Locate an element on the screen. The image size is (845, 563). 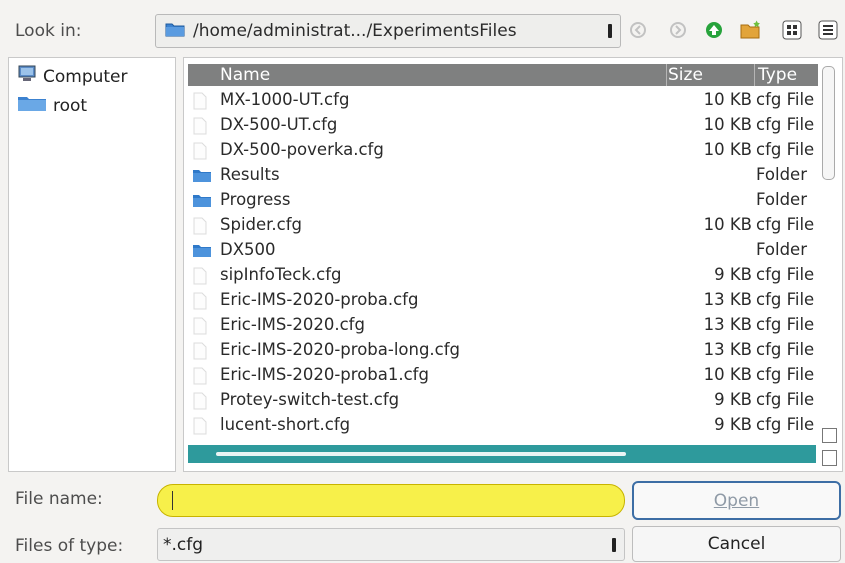
files-of-type-label: Files of type: is located at coordinates (69, 546).